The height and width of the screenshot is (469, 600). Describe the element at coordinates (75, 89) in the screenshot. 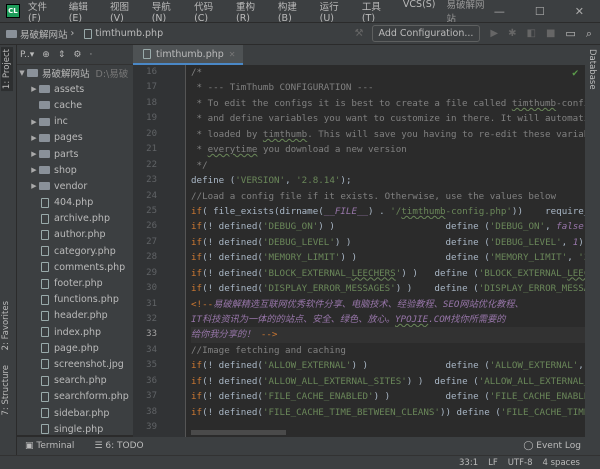

I see `tree-folder: ▶ assets` at that location.